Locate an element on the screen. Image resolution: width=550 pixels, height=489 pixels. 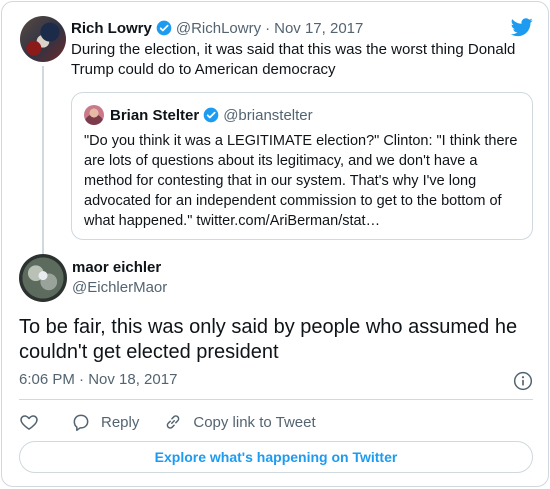
main-author-name: maor eichler is located at coordinates (116, 267).